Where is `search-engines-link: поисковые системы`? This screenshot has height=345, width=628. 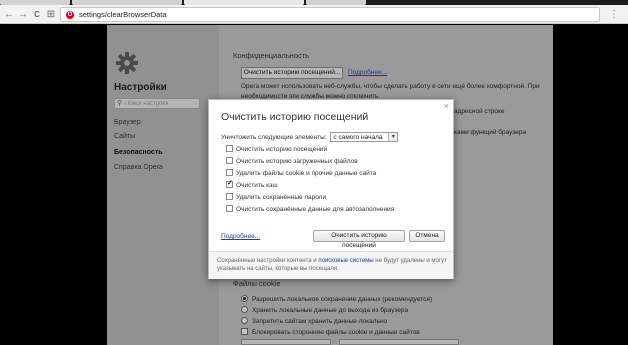
search-engines-link: поисковые системы is located at coordinates (345, 261).